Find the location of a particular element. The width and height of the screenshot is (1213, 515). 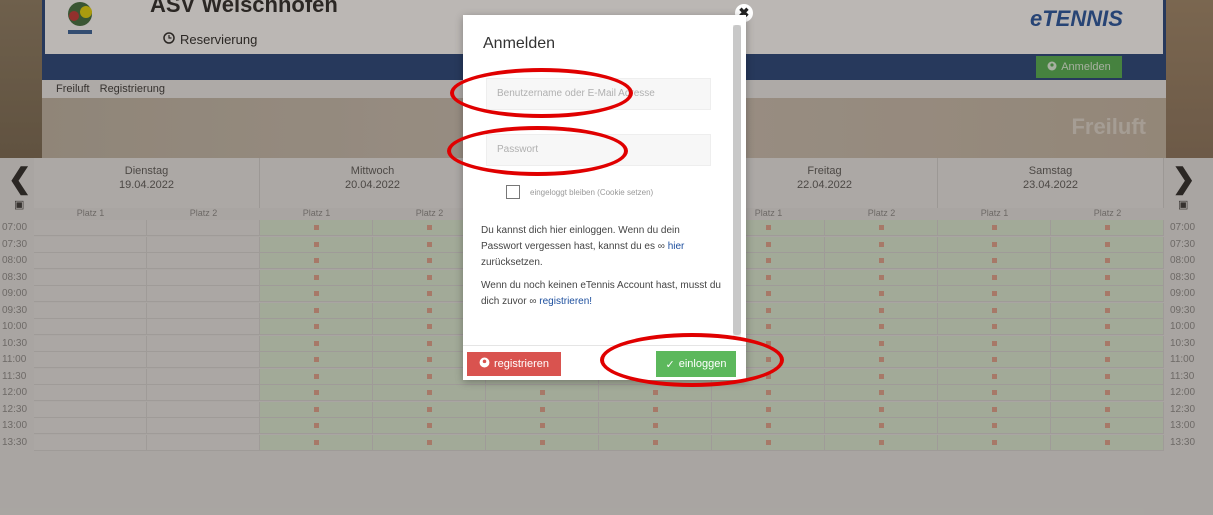

register-button: registrieren is located at coordinates (514, 364).